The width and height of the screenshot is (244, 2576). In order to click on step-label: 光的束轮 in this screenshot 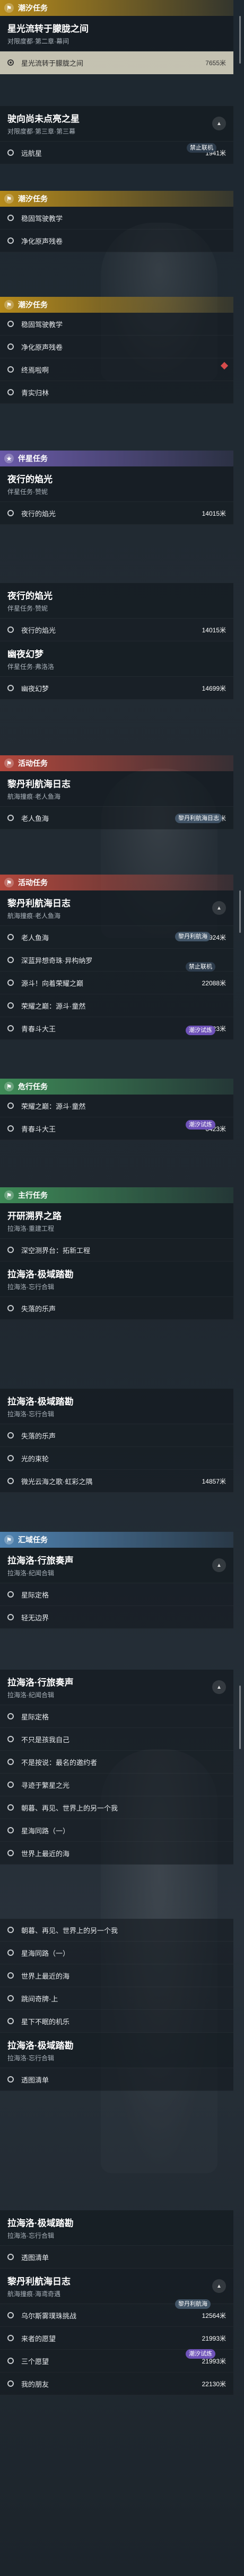, I will do `click(35, 1458)`.